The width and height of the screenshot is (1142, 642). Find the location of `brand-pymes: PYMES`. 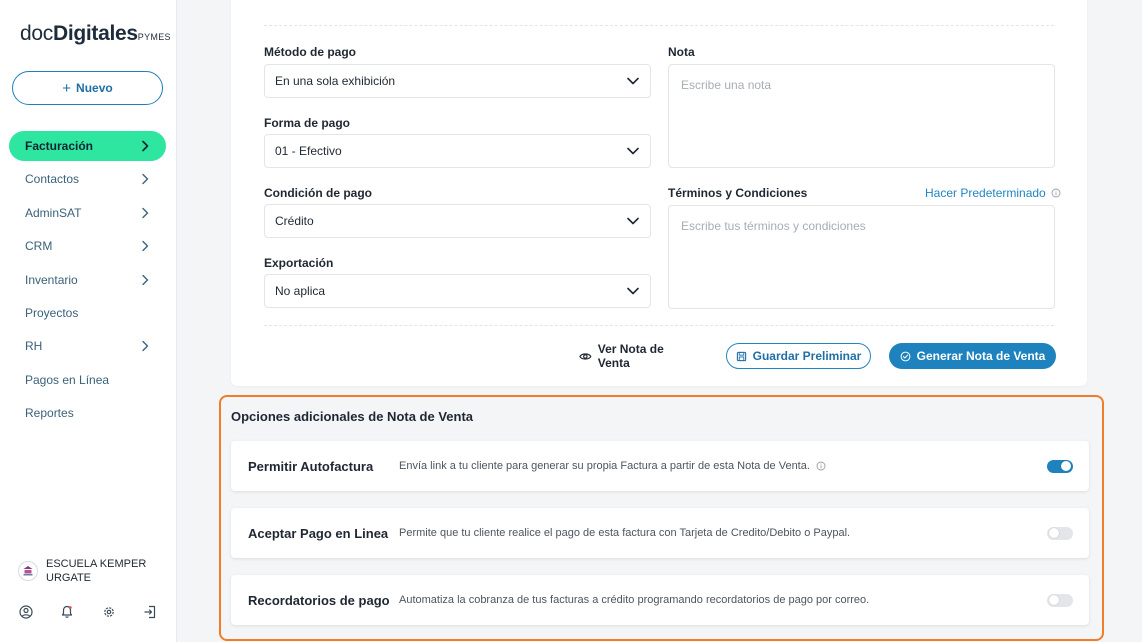

brand-pymes: PYMES is located at coordinates (154, 37).